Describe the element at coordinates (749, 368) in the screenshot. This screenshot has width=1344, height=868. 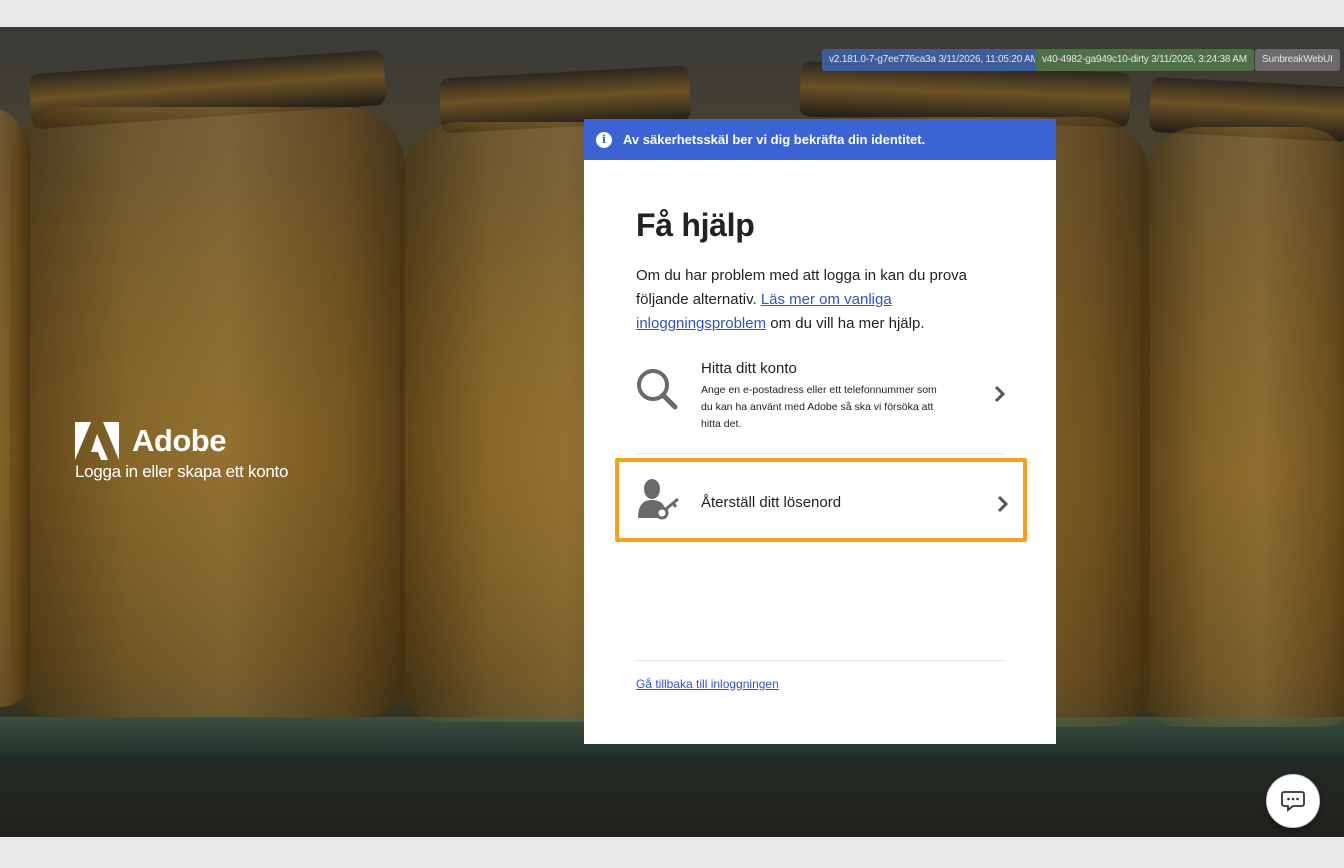
I see `find-account-title: Hitta ditt konto` at that location.